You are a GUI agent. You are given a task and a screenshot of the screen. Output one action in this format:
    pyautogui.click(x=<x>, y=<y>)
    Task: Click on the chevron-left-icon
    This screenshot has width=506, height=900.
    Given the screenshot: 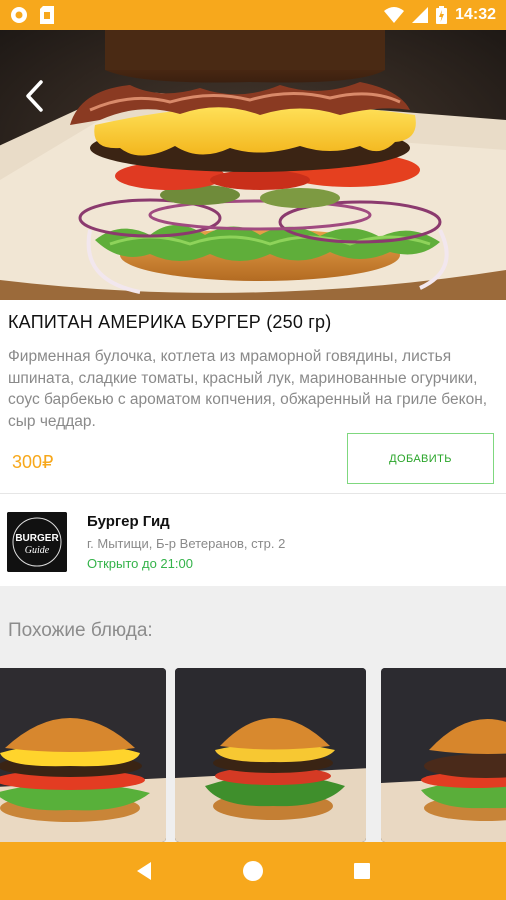 What is the action you would take?
    pyautogui.click(x=34, y=96)
    